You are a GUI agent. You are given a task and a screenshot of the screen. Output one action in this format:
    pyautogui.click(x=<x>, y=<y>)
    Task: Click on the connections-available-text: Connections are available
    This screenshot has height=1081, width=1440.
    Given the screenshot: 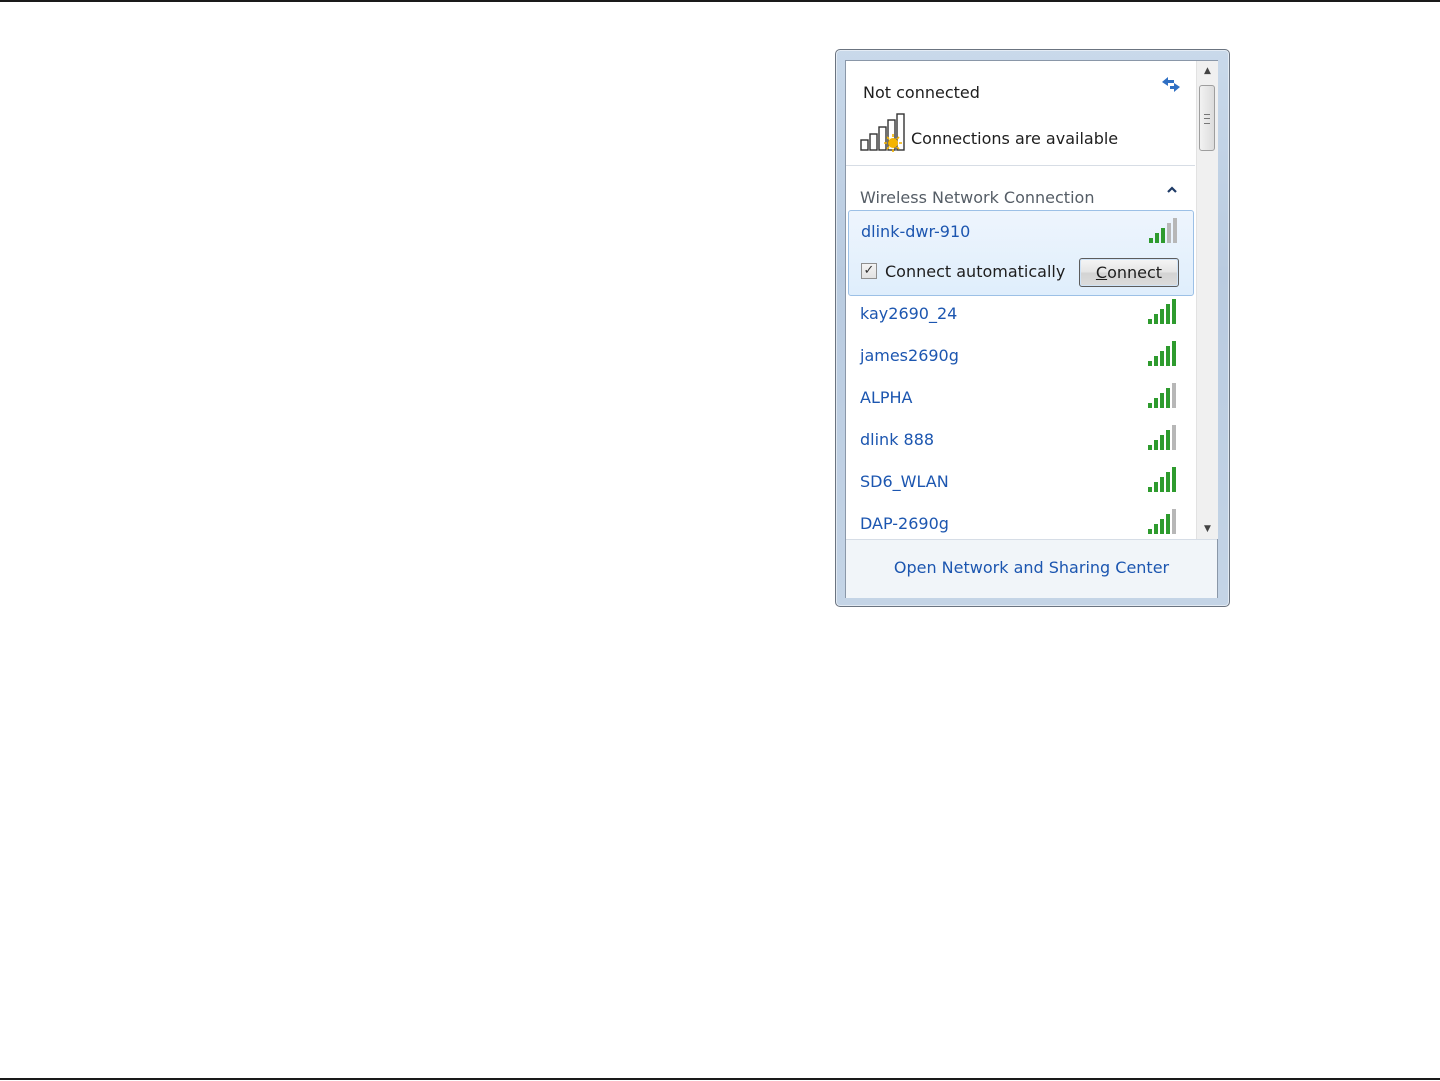 What is the action you would take?
    pyautogui.click(x=1015, y=138)
    